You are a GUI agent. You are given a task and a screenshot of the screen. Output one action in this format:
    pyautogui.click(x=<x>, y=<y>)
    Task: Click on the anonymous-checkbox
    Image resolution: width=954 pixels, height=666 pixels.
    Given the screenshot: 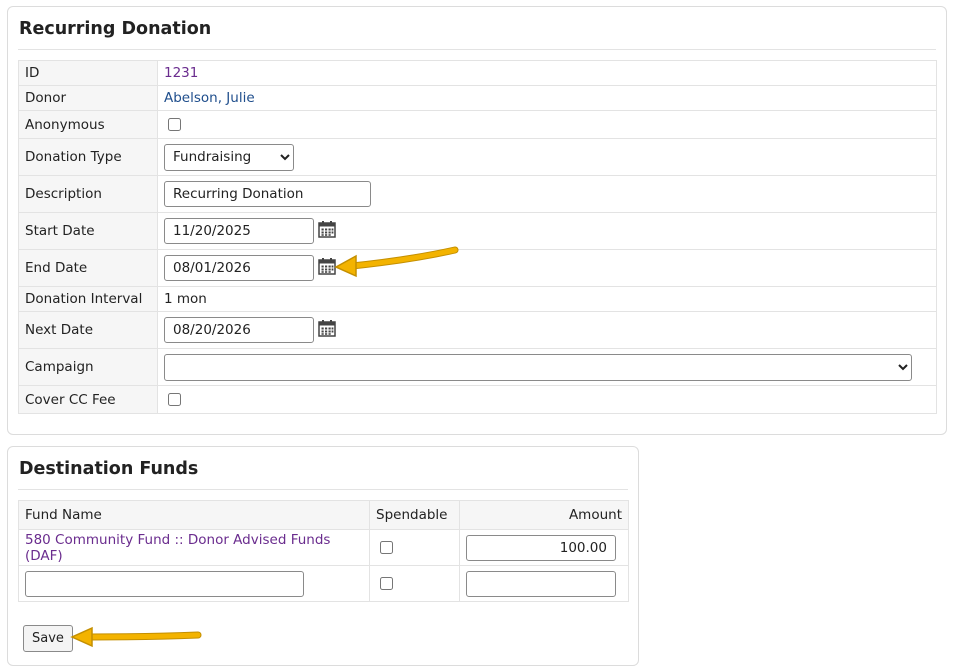 What is the action you would take?
    pyautogui.click(x=174, y=124)
    